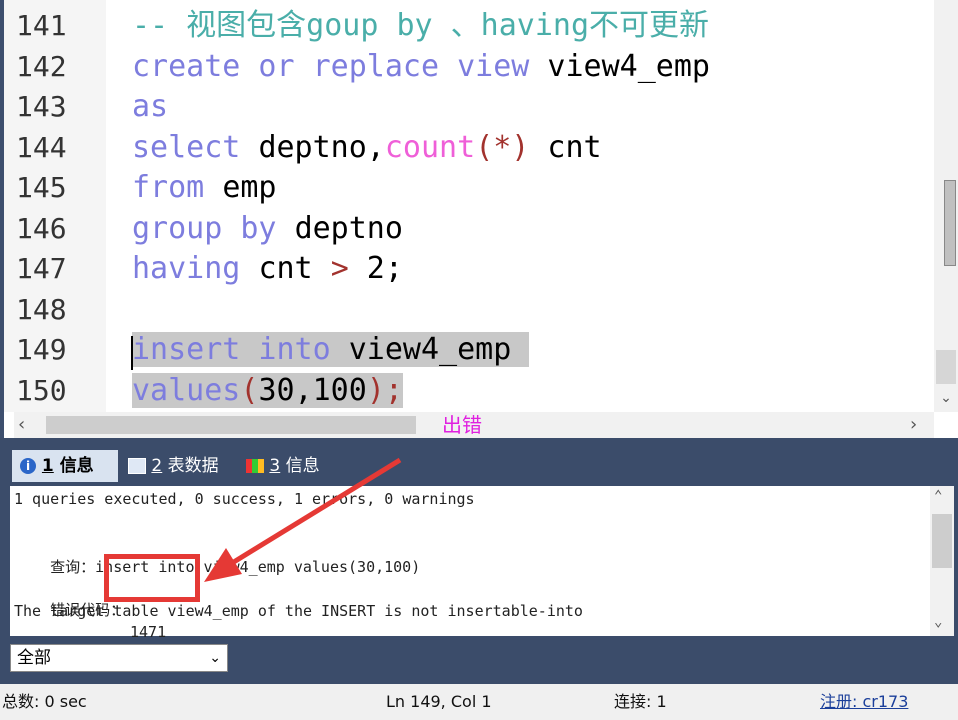  Describe the element at coordinates (640, 701) in the screenshot. I see `status-connections: 连接: 1` at that location.